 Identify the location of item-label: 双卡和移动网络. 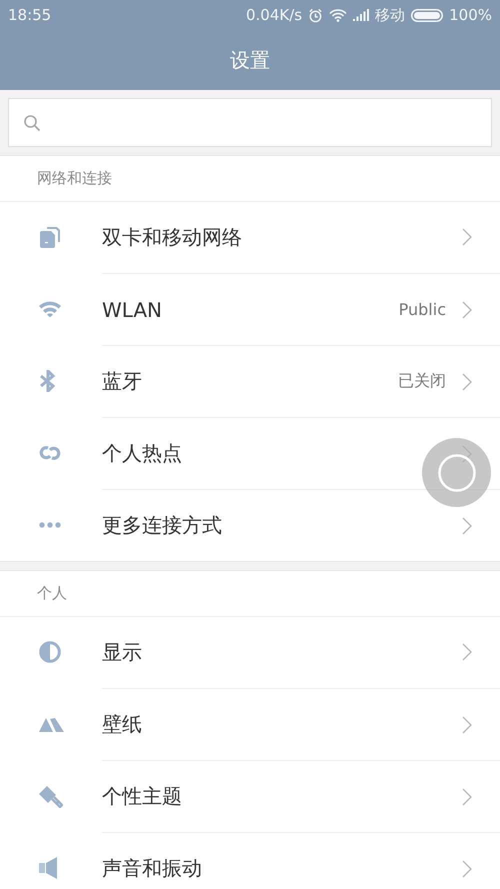
(172, 237).